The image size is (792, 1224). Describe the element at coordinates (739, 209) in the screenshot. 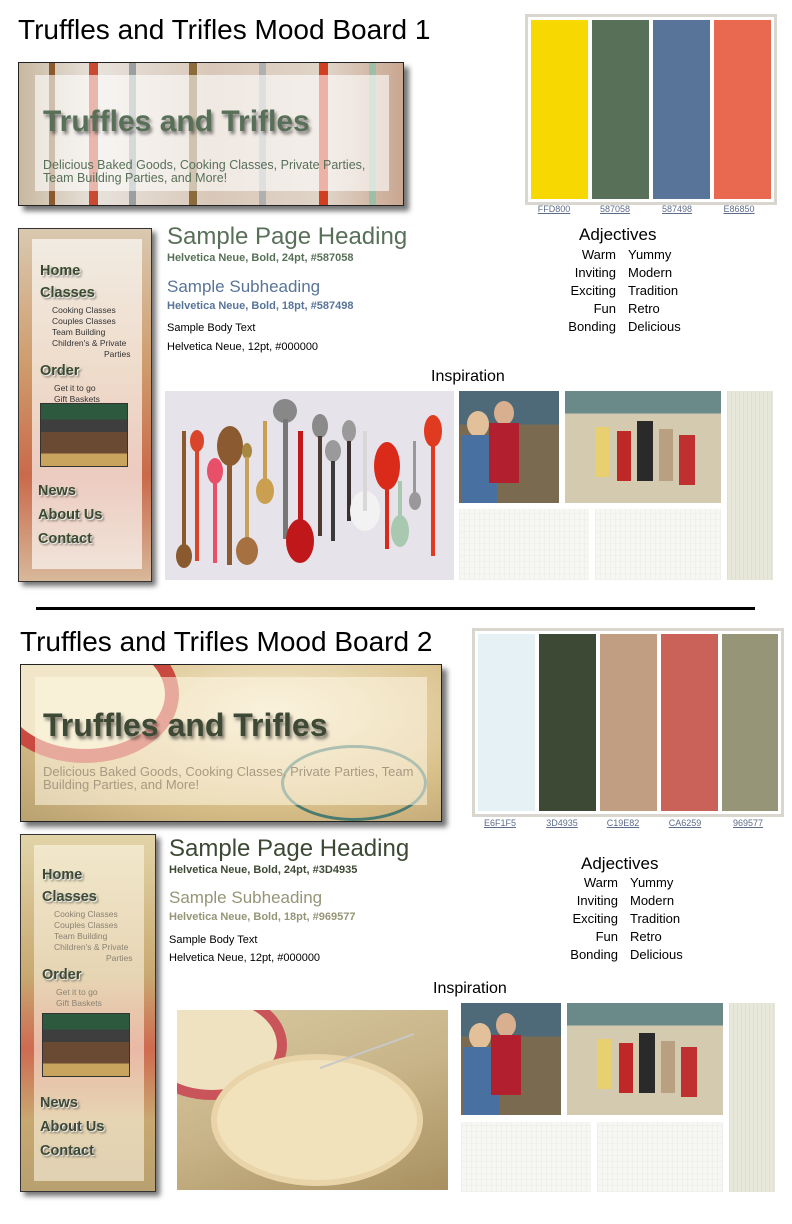

I see `hex-label: E86850` at that location.